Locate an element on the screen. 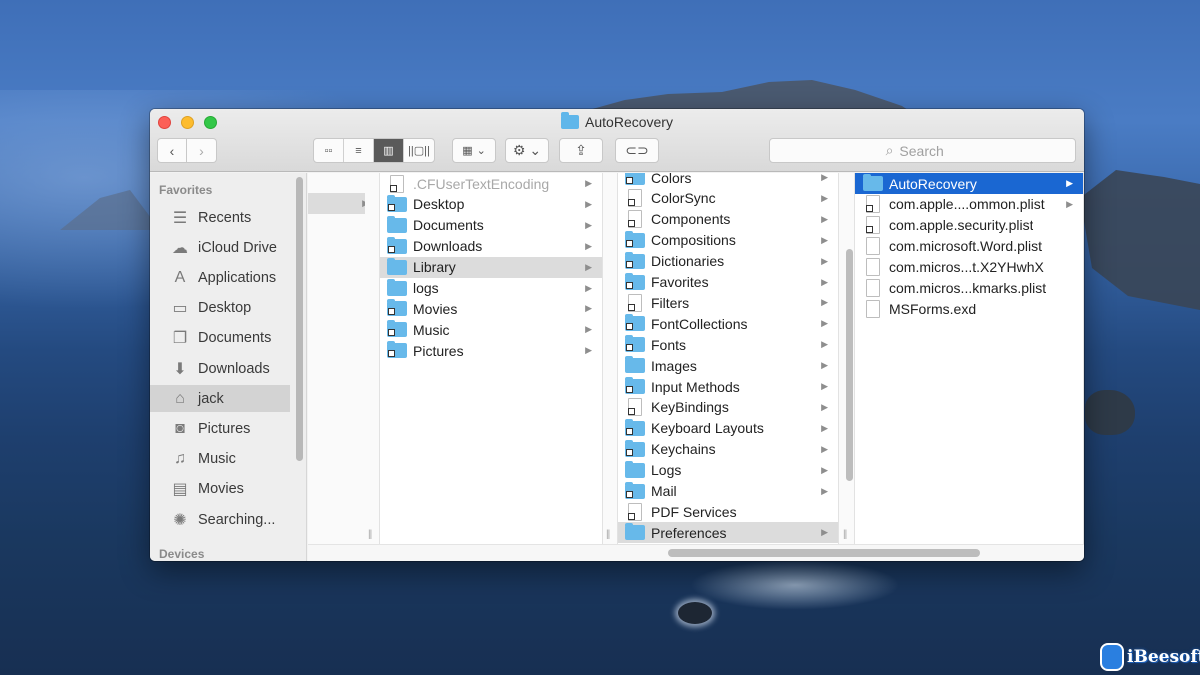  search-input is located at coordinates (929, 150).